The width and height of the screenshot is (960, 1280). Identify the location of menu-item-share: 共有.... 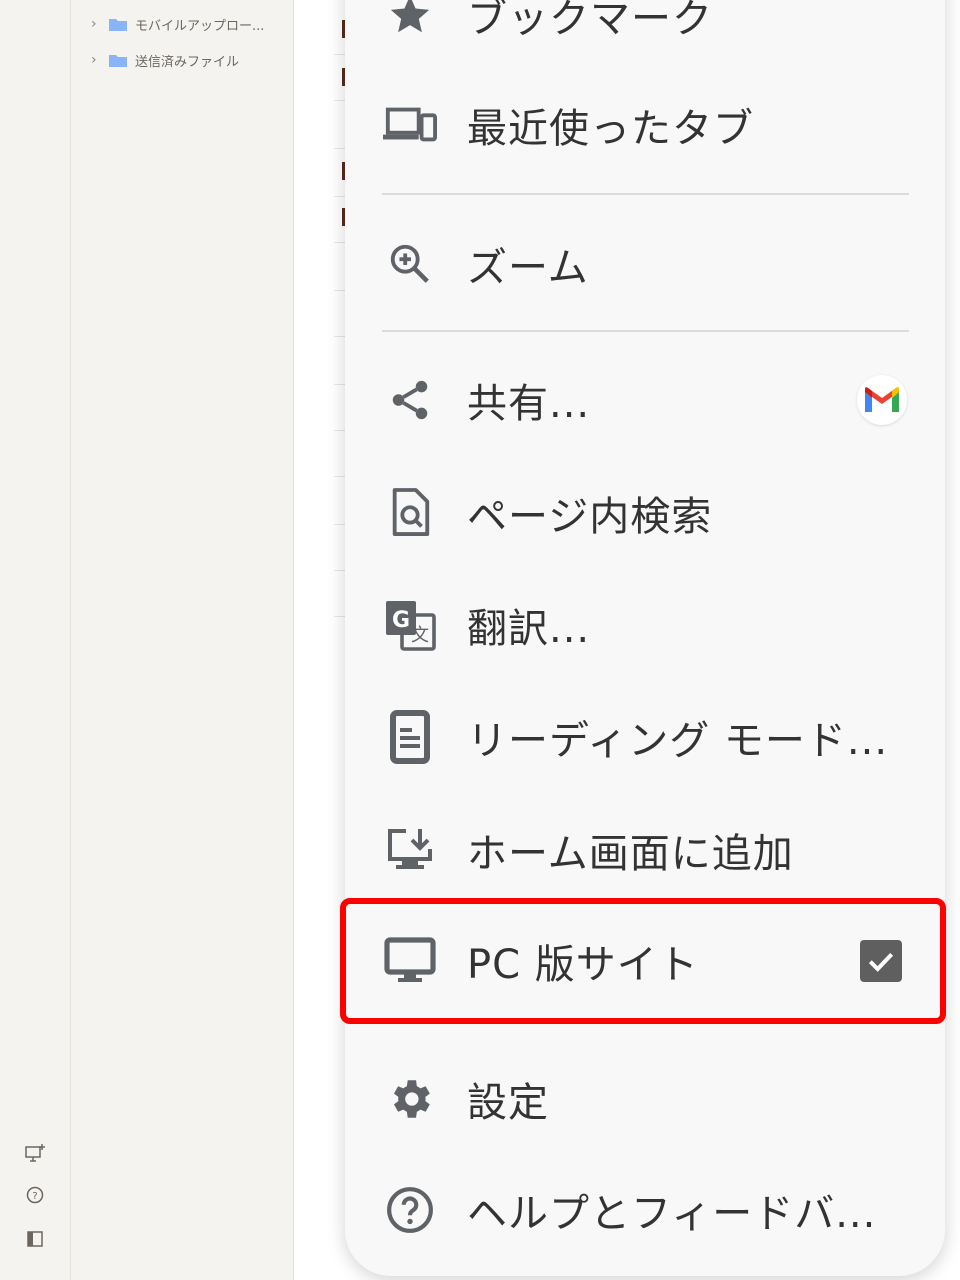
(645, 400).